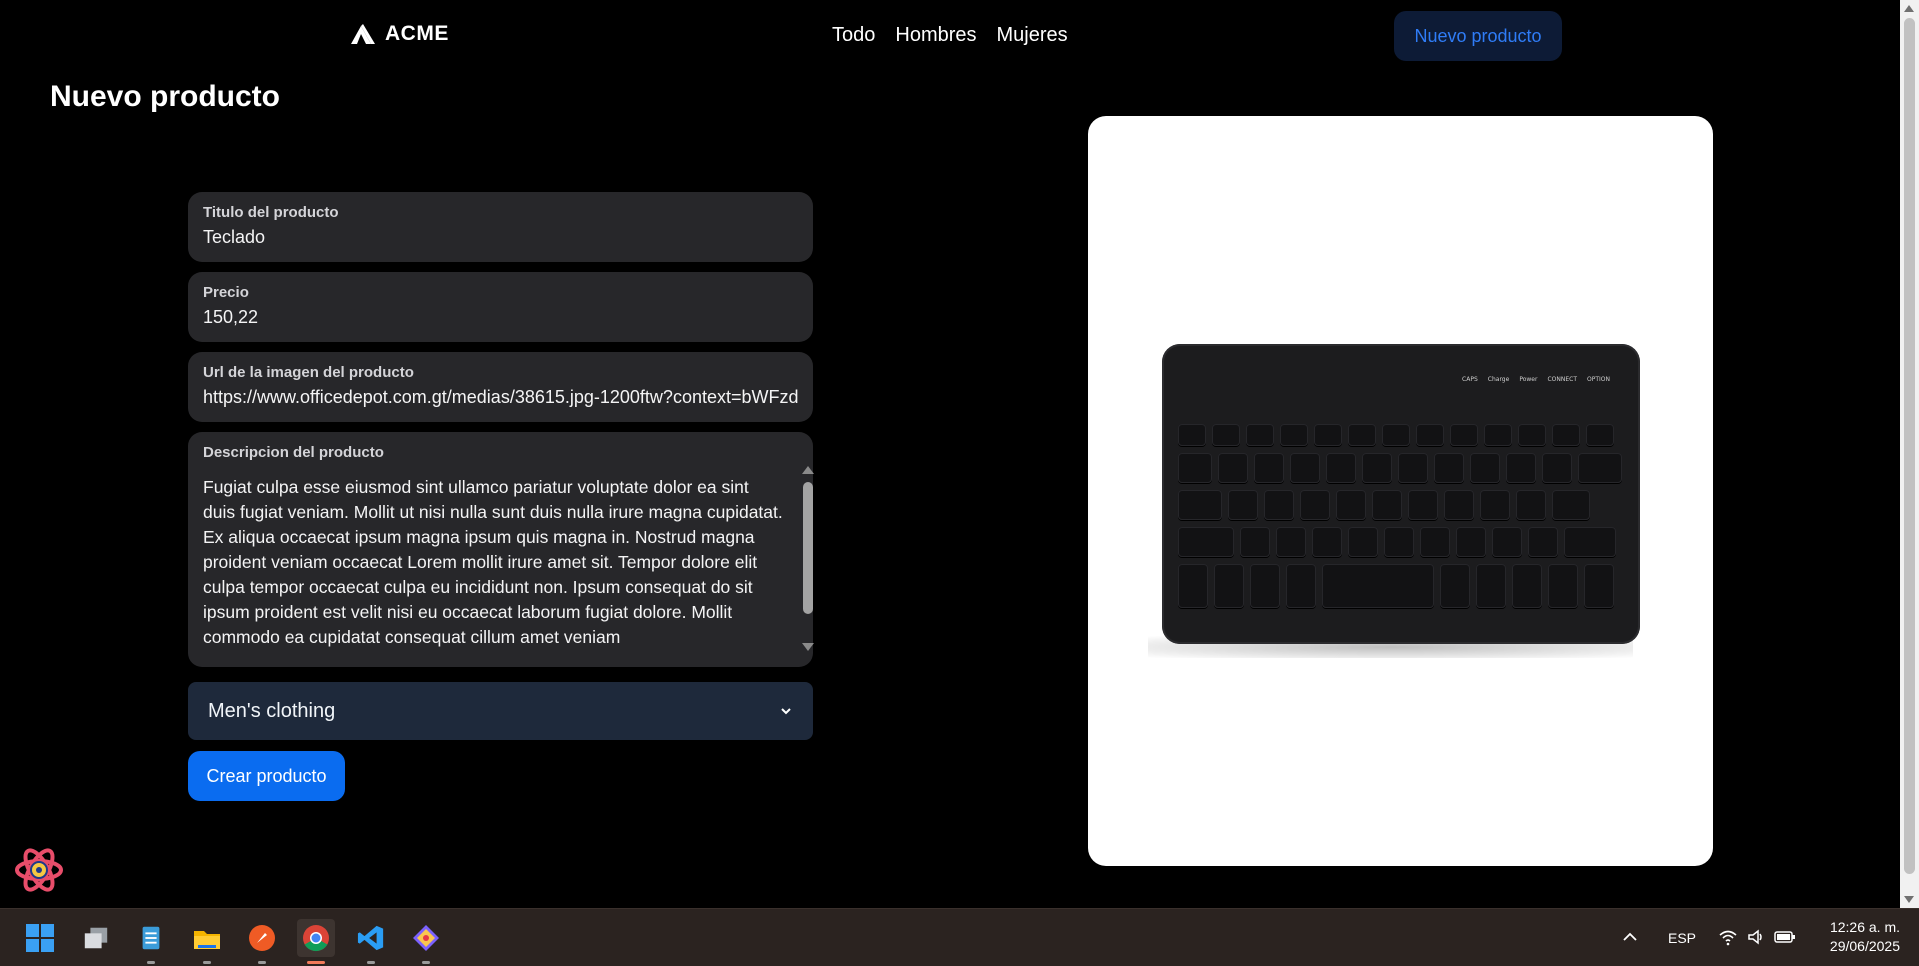 This screenshot has height=966, width=1919. I want to click on title-input: Teclado, so click(500, 237).